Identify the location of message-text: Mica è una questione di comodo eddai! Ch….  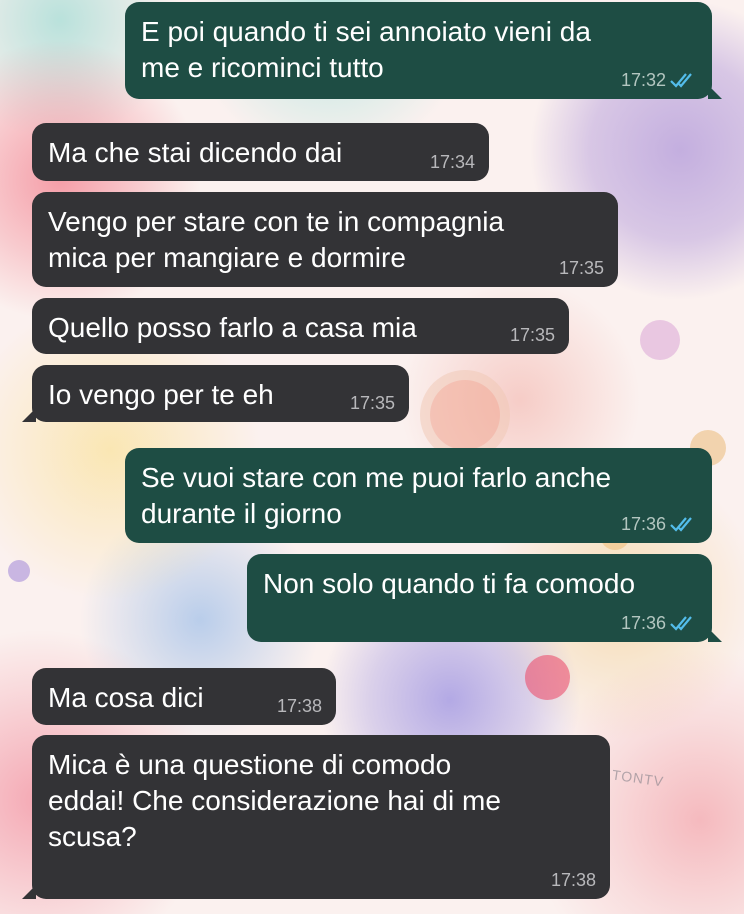
(274, 800).